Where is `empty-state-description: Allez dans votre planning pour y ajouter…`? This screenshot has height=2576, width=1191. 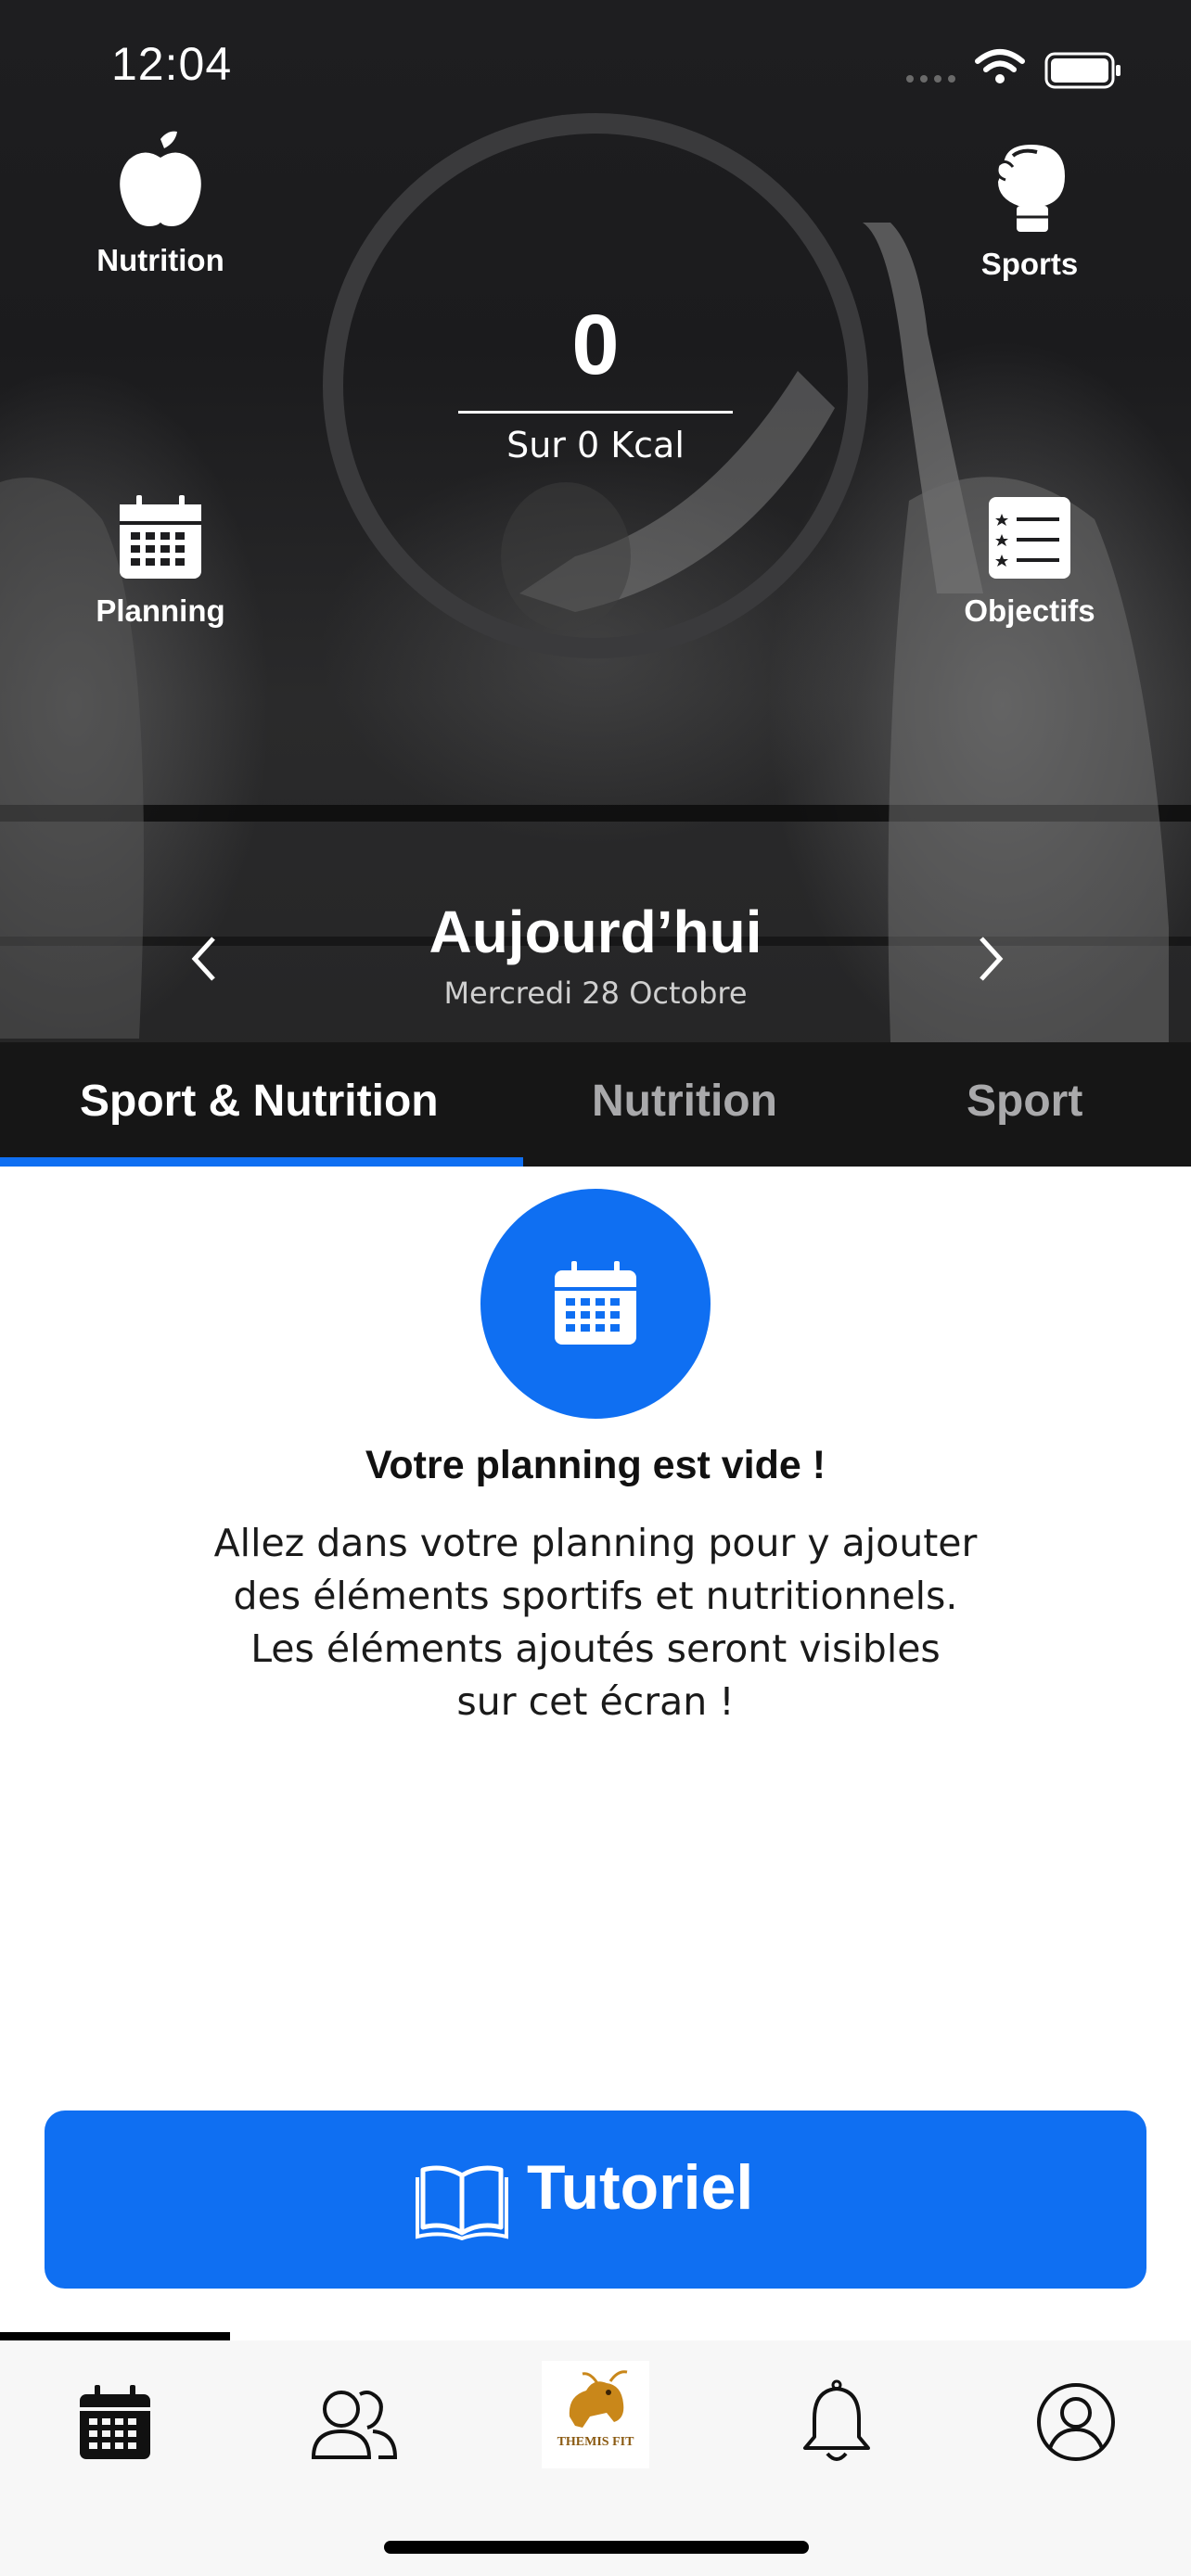
empty-state-description: Allez dans votre planning pour y ajouter… is located at coordinates (595, 1622).